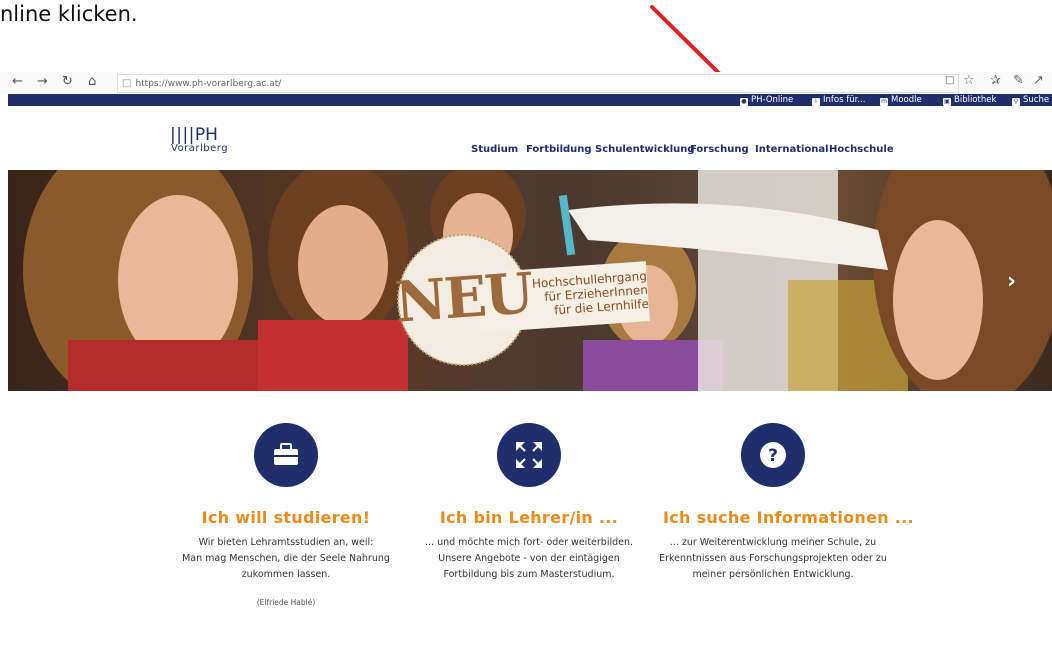 Image resolution: width=1052 pixels, height=655 pixels. What do you see at coordinates (559, 149) in the screenshot?
I see `nav-fortbildung: Fortbildung` at bounding box center [559, 149].